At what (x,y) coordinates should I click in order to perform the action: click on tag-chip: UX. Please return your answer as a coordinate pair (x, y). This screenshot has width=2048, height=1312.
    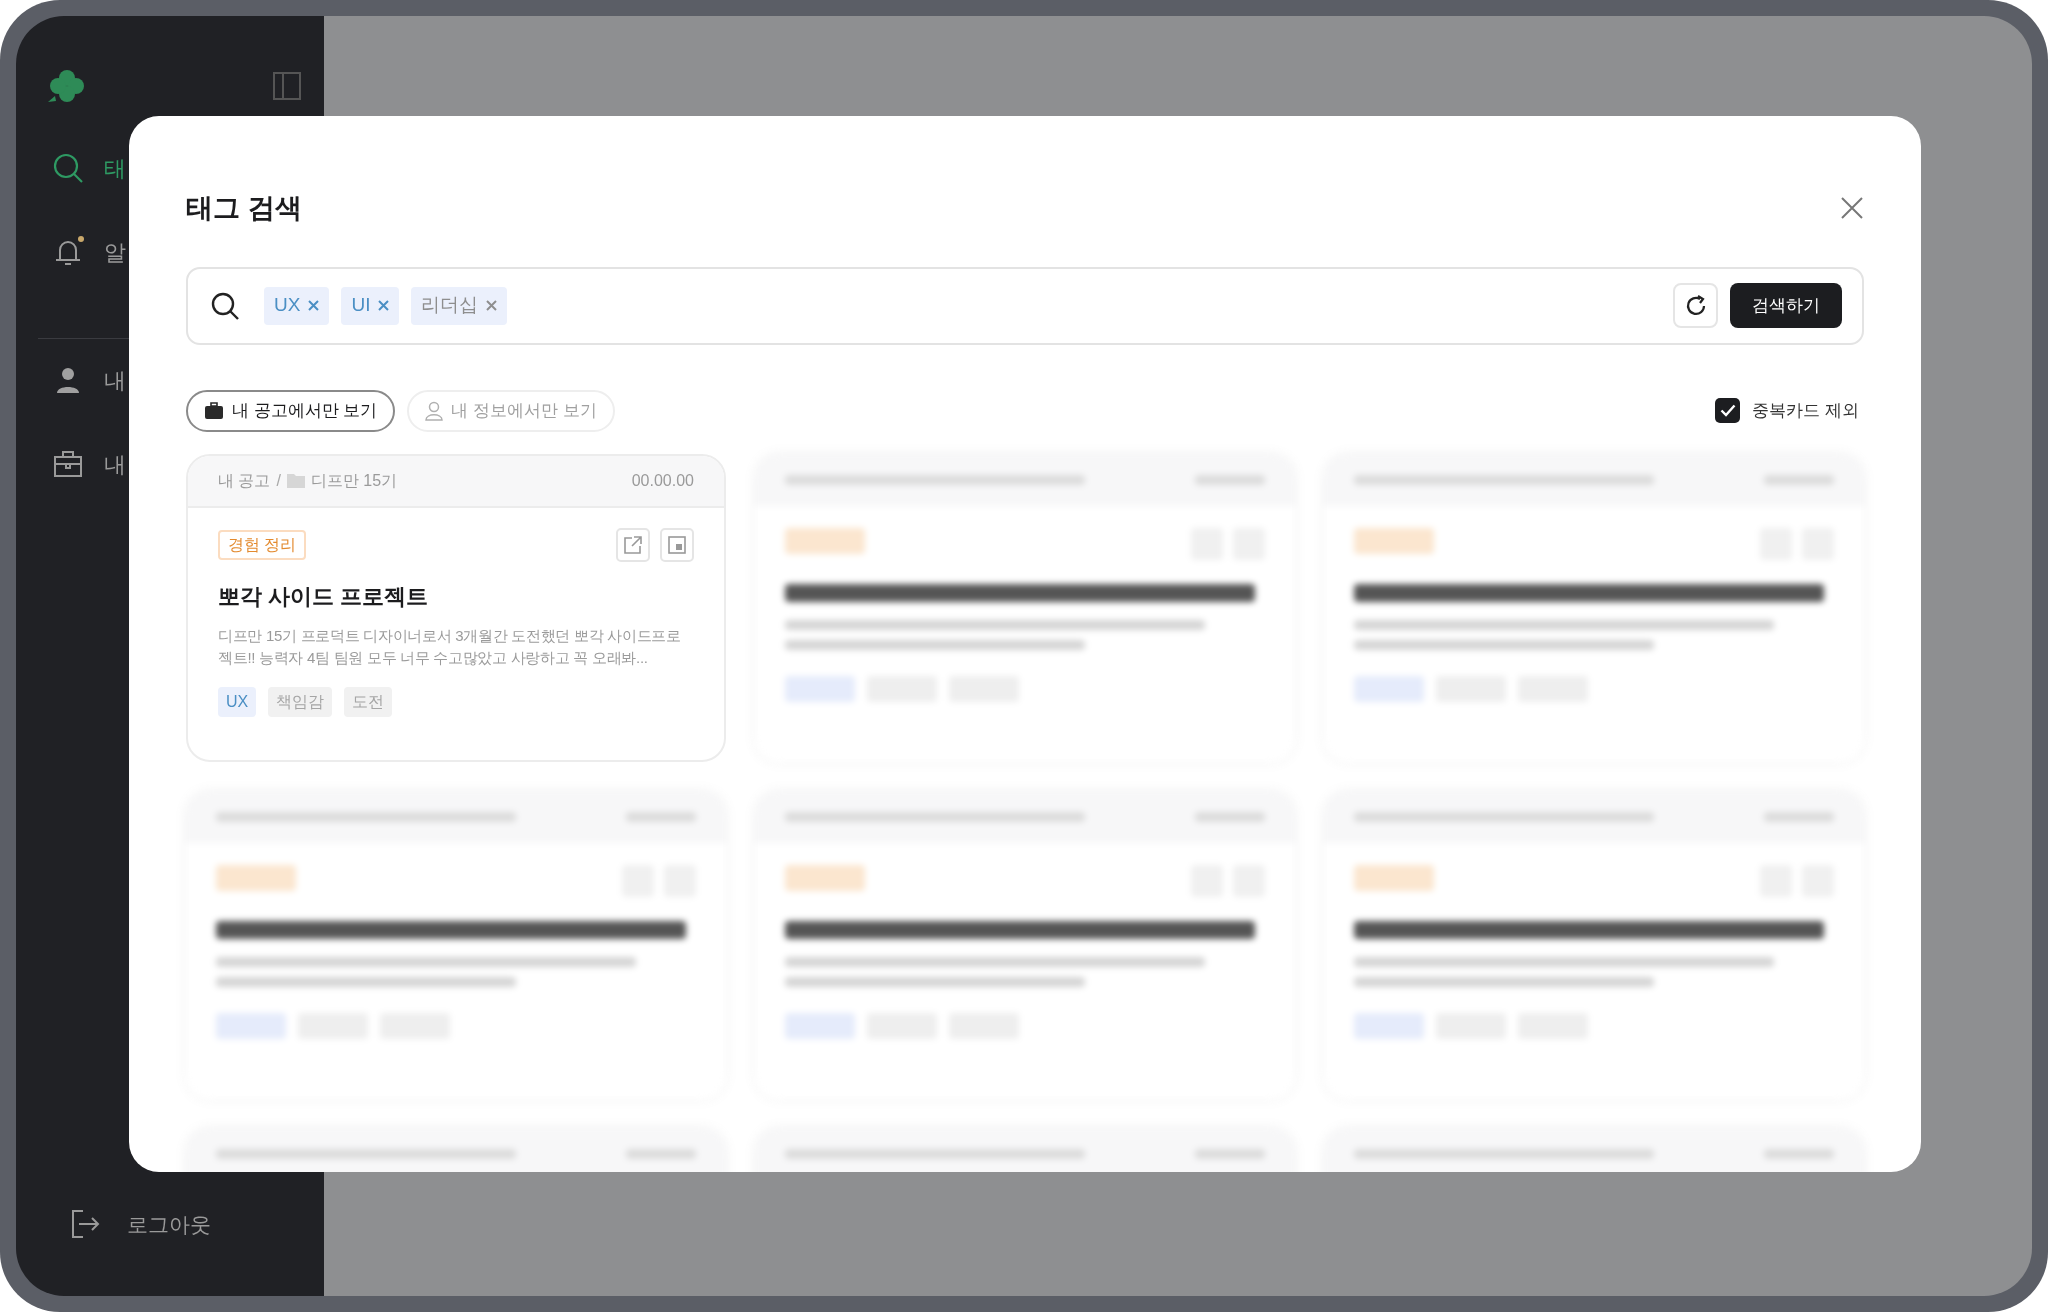
    Looking at the image, I should click on (237, 701).